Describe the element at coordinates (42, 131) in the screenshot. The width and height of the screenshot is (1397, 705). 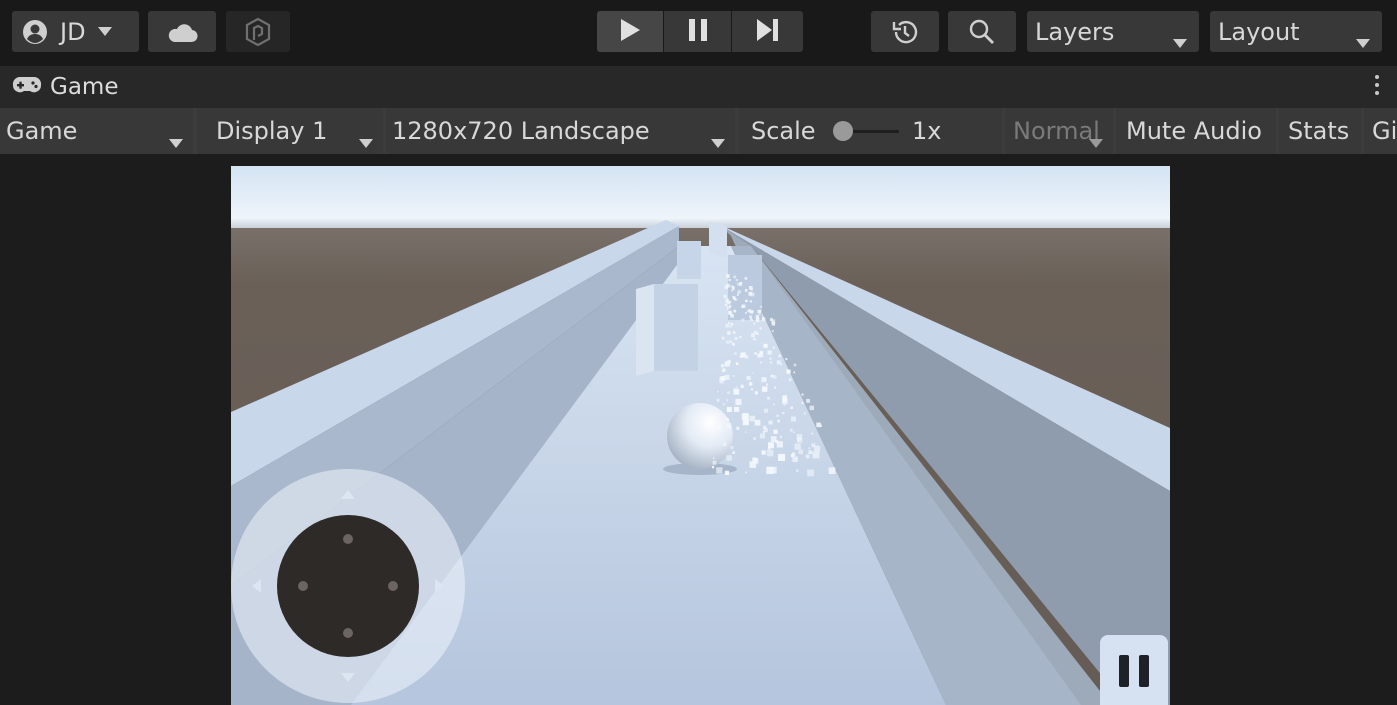
I see `view-mode-label: Game` at that location.